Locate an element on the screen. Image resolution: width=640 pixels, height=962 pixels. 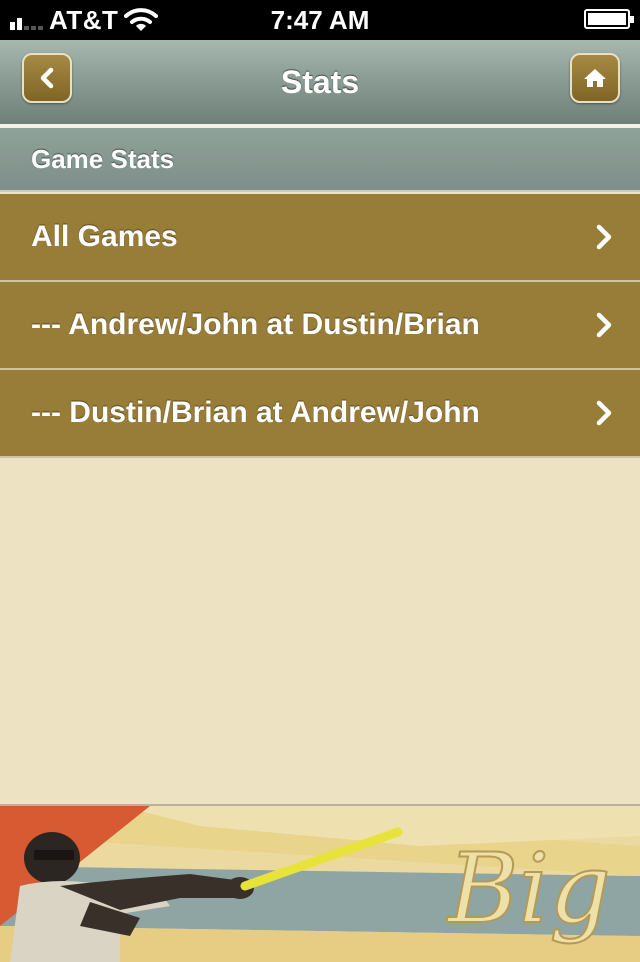
page-title: Stats is located at coordinates (320, 82).